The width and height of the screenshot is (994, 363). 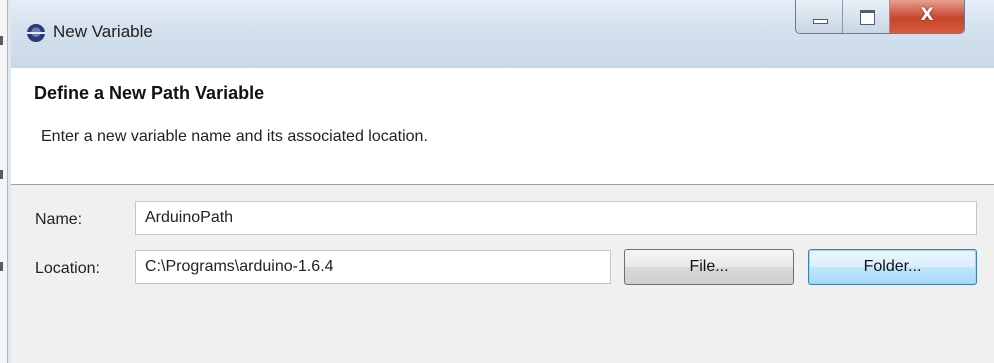 What do you see at coordinates (149, 93) in the screenshot?
I see `dialog-heading: Define a New Path Variable` at bounding box center [149, 93].